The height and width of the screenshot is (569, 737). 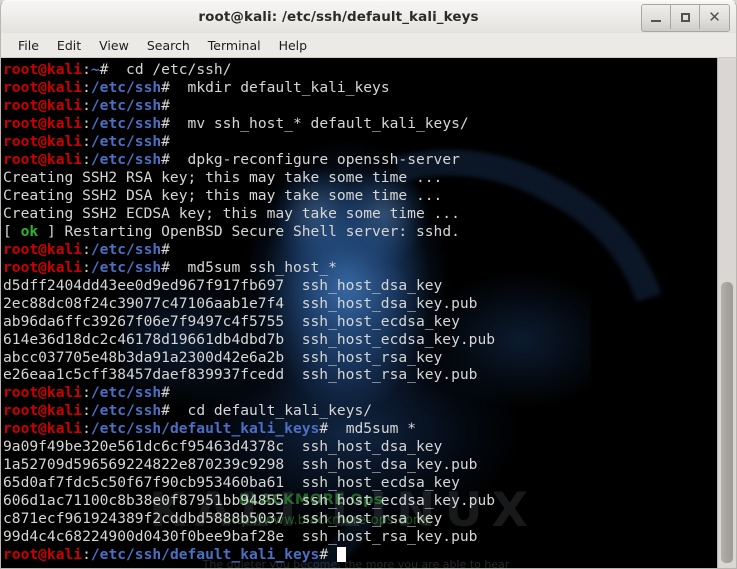 I want to click on close-button: ✕, so click(x=714, y=17).